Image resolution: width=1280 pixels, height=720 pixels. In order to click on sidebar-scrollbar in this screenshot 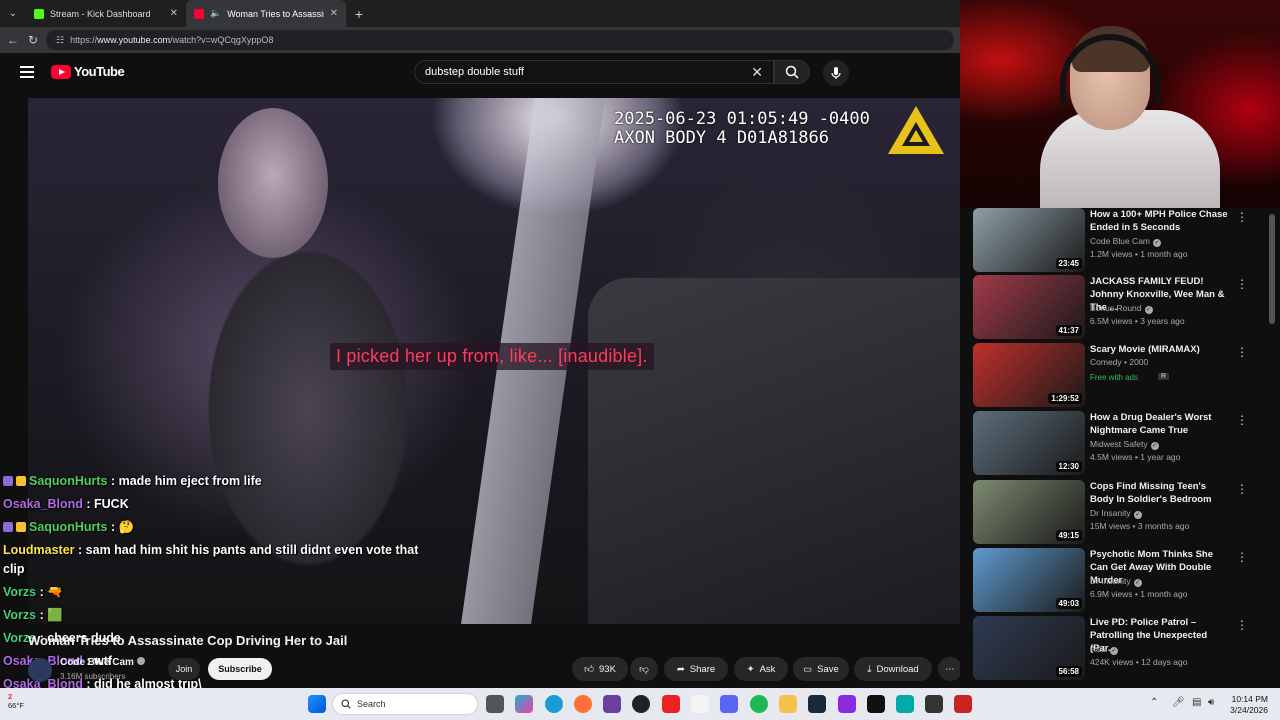, I will do `click(1272, 448)`.